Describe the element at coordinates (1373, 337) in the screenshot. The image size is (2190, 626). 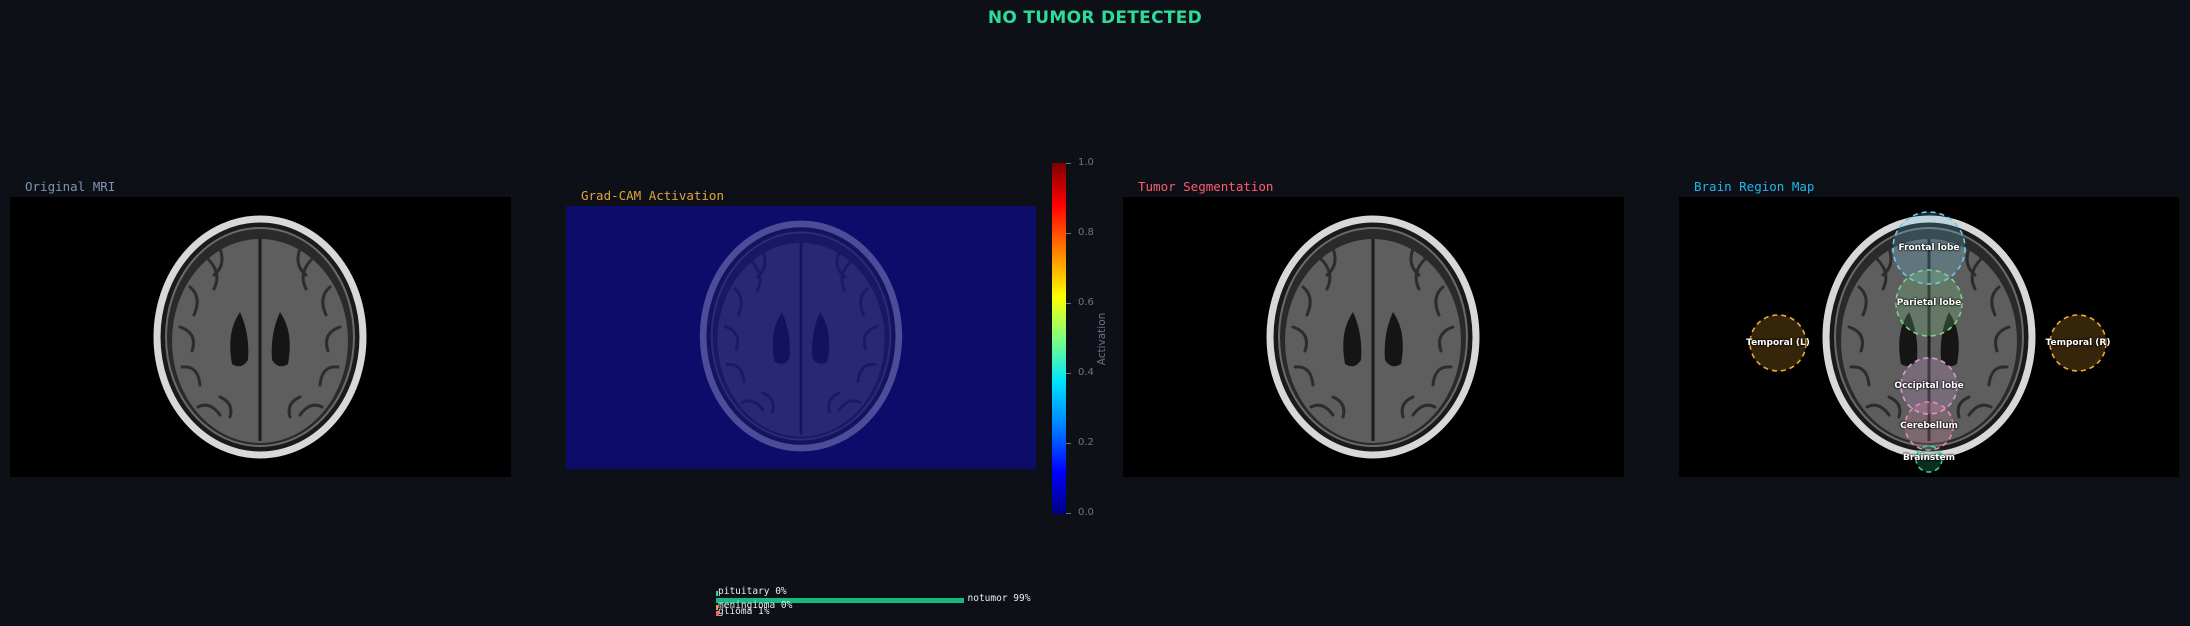
I see `segmentation-image` at that location.